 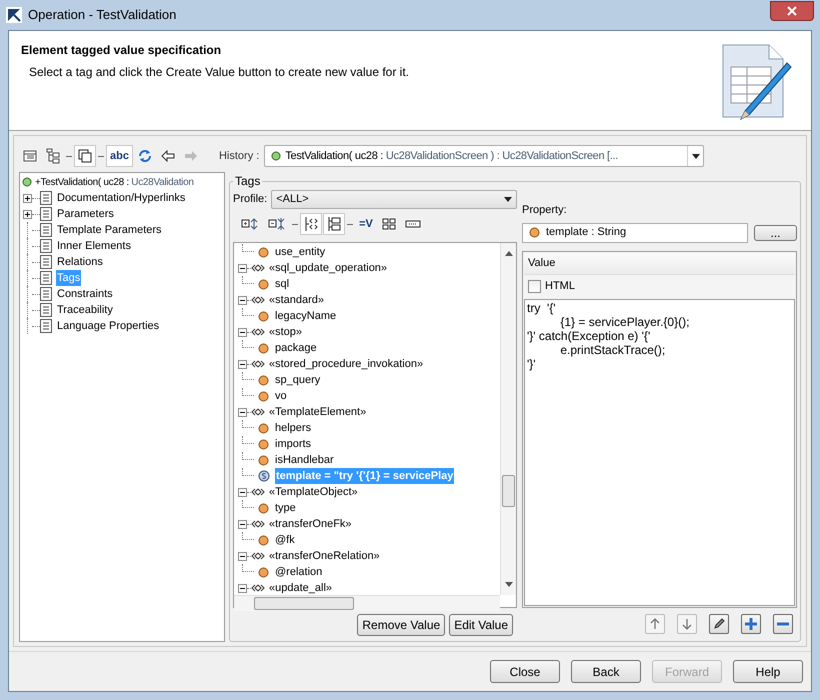 What do you see at coordinates (285, 540) in the screenshot?
I see `tag-item: @fk` at bounding box center [285, 540].